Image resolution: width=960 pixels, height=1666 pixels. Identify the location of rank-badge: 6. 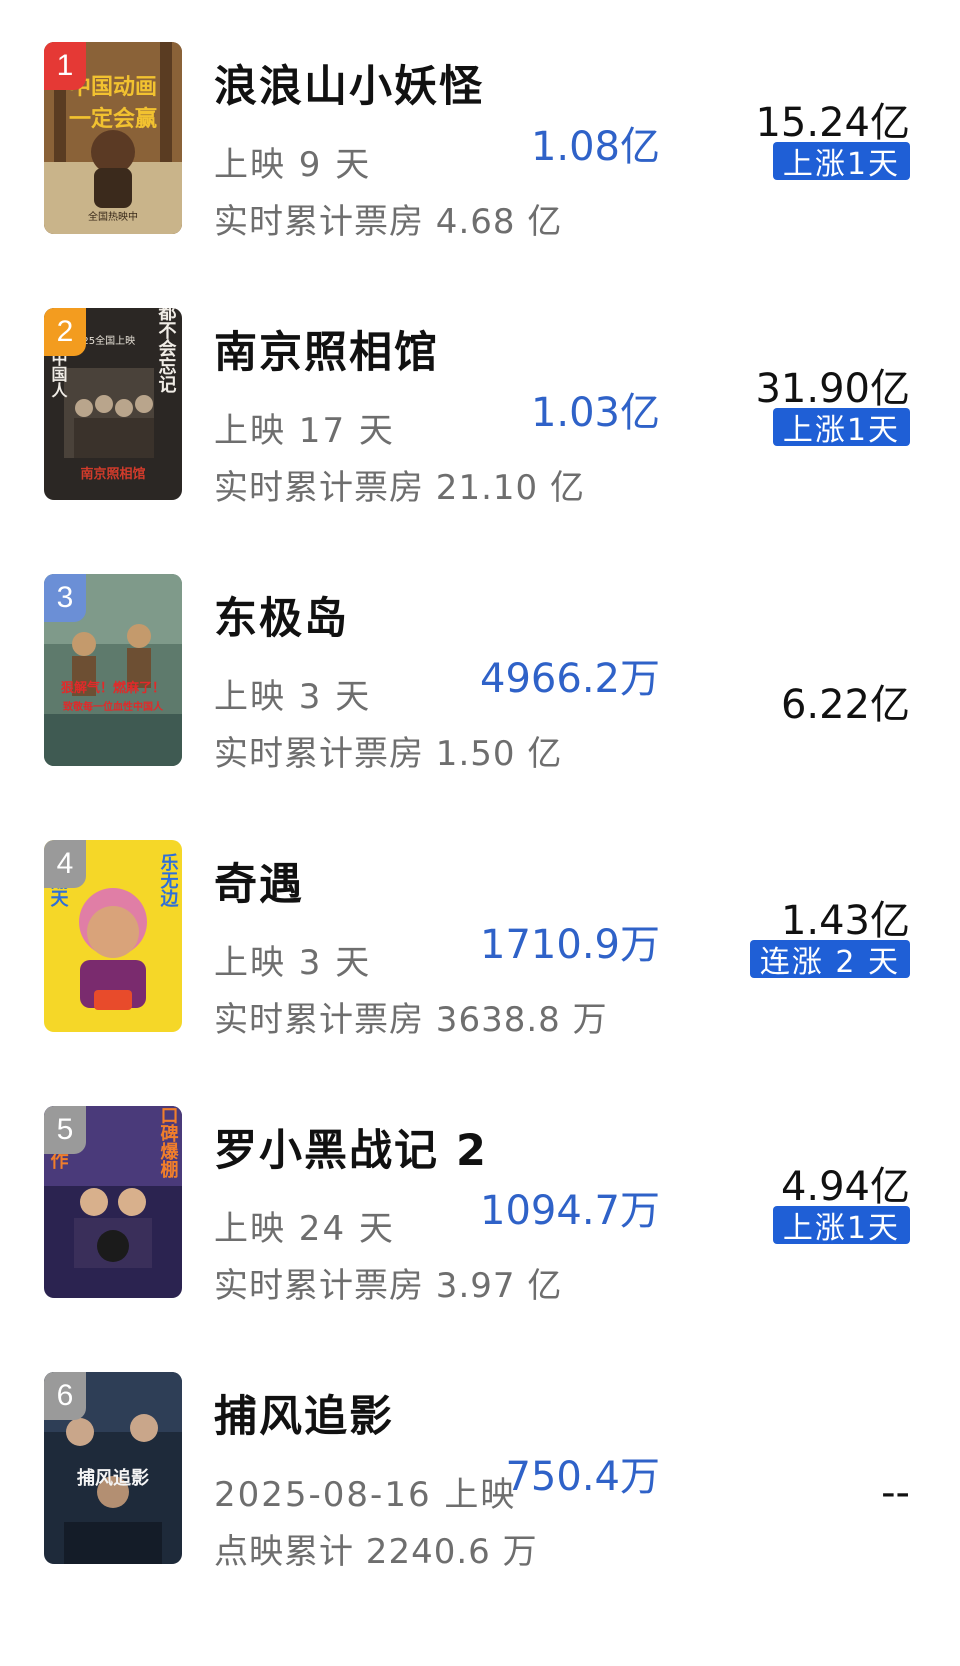
(65, 1396).